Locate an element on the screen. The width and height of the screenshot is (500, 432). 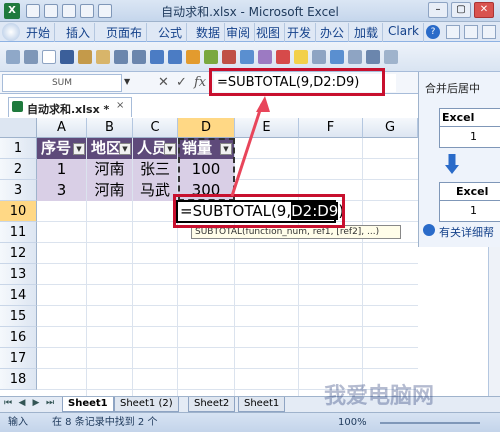
column-header-d: D is located at coordinates (206, 128).